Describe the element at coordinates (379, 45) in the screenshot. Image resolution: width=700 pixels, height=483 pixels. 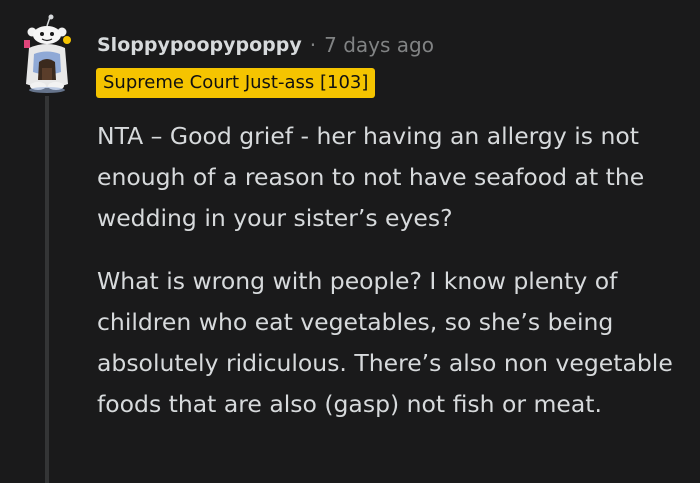
I see `timestamp: 7 days ago` at that location.